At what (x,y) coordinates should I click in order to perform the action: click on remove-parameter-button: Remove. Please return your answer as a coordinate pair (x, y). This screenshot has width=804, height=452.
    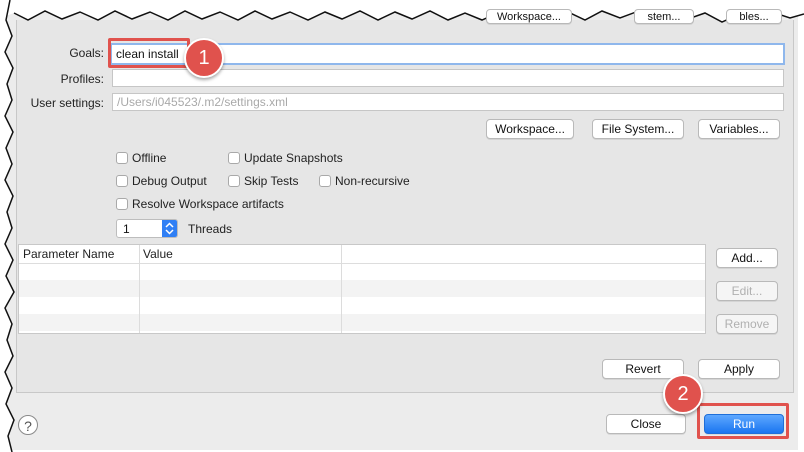
    Looking at the image, I should click on (747, 324).